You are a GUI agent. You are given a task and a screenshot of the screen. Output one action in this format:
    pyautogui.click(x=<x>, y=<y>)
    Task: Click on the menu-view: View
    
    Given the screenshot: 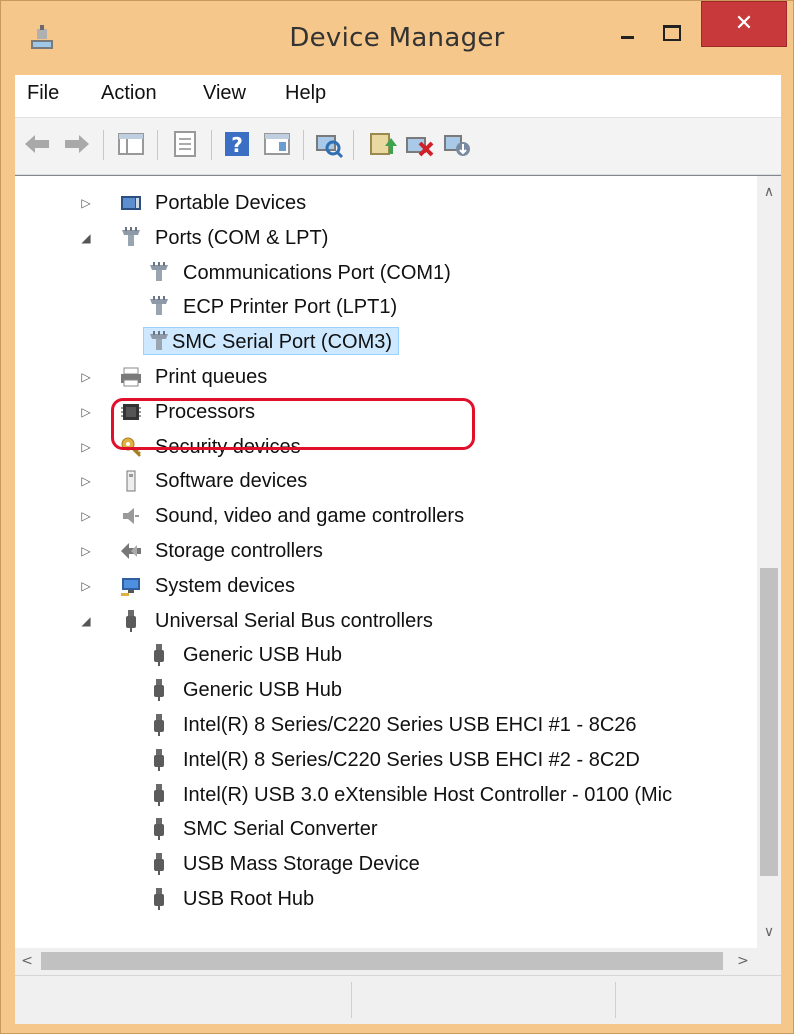 What is the action you would take?
    pyautogui.click(x=224, y=93)
    